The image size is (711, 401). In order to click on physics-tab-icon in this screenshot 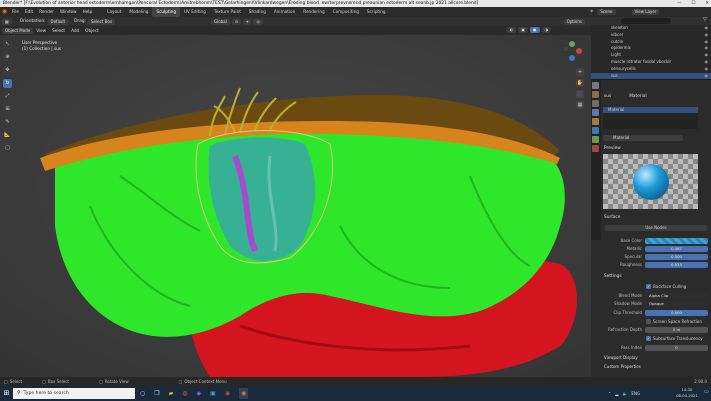, I will do `click(595, 139)`.